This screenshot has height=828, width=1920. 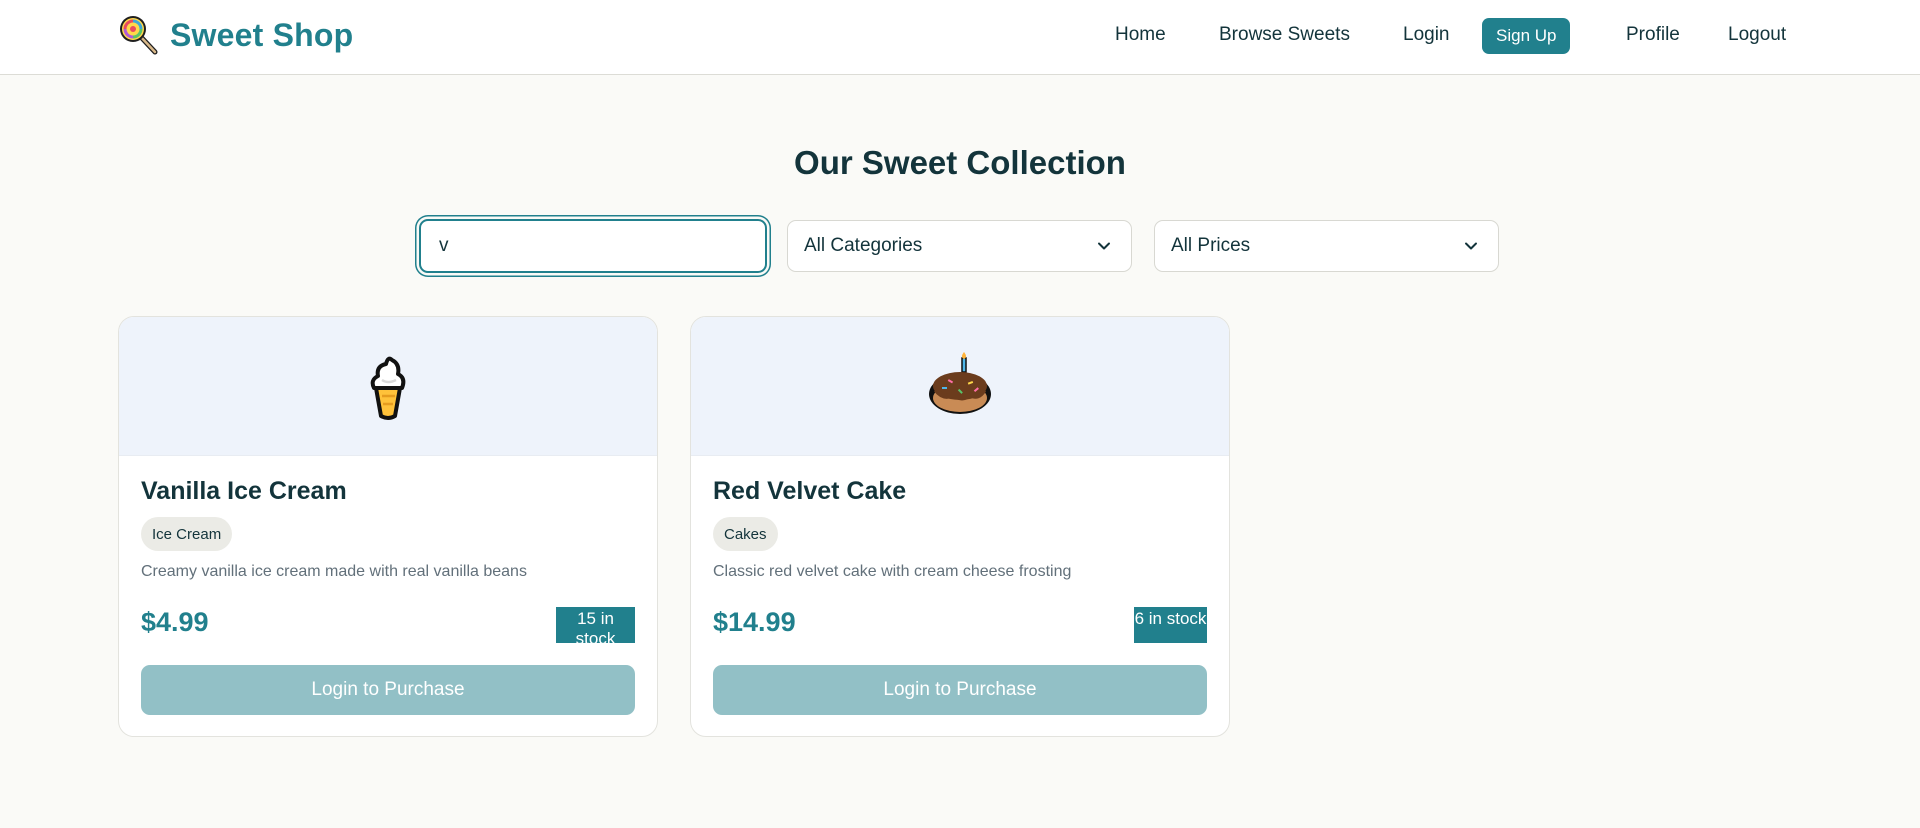 I want to click on category-badge: Cakes, so click(x=745, y=534).